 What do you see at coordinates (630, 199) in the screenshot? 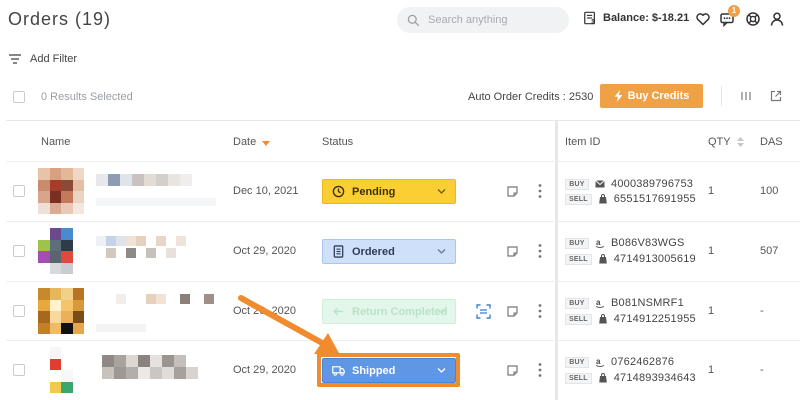
I see `sell-item-id: SELL 6551517691955` at bounding box center [630, 199].